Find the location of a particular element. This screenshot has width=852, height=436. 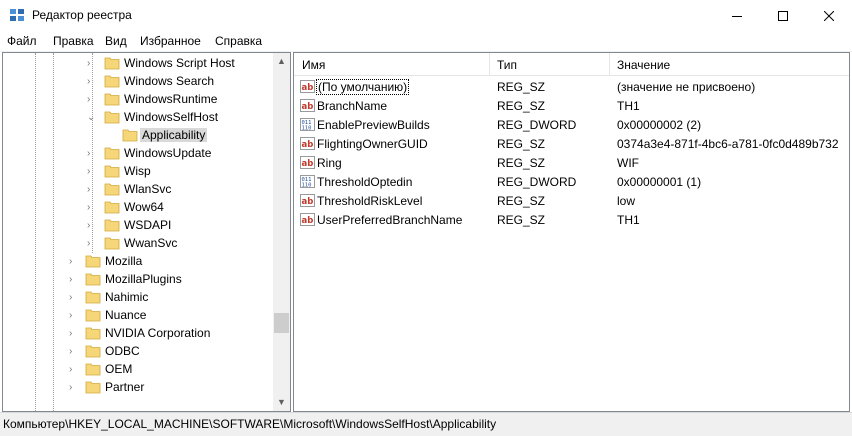

tree-item: › Wisp is located at coordinates (138, 171).